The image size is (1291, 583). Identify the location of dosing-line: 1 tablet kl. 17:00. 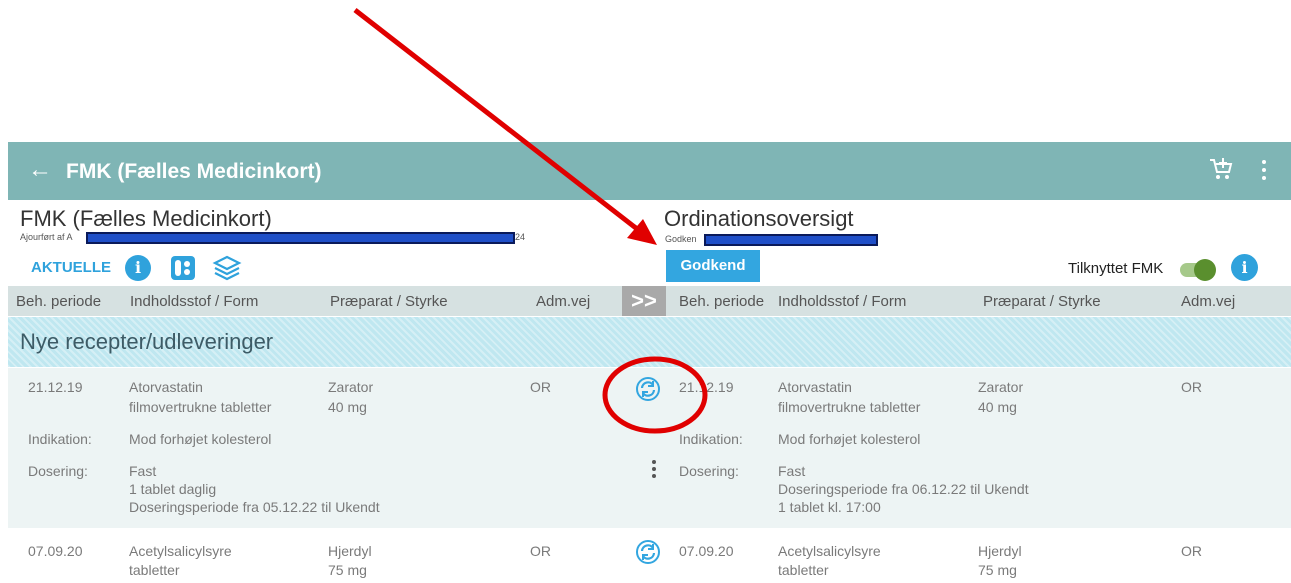
(829, 507).